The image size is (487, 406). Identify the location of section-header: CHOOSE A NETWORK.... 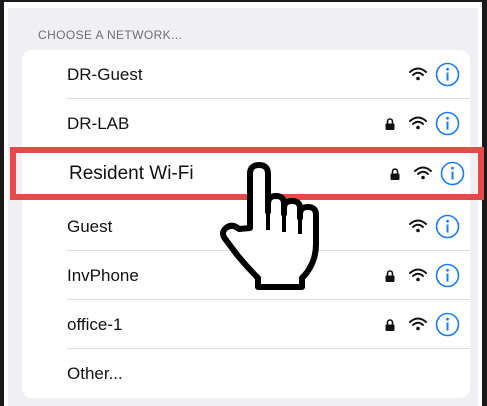
(110, 35).